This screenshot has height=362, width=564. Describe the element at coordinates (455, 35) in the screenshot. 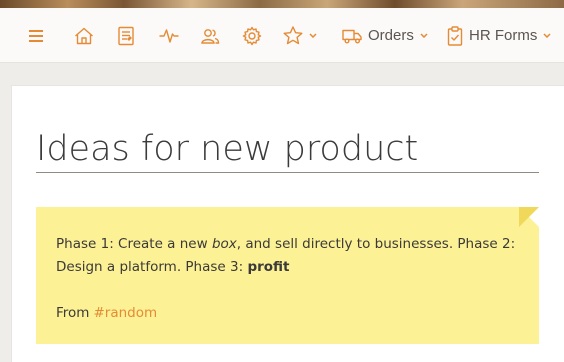

I see `clipboard-icon` at that location.